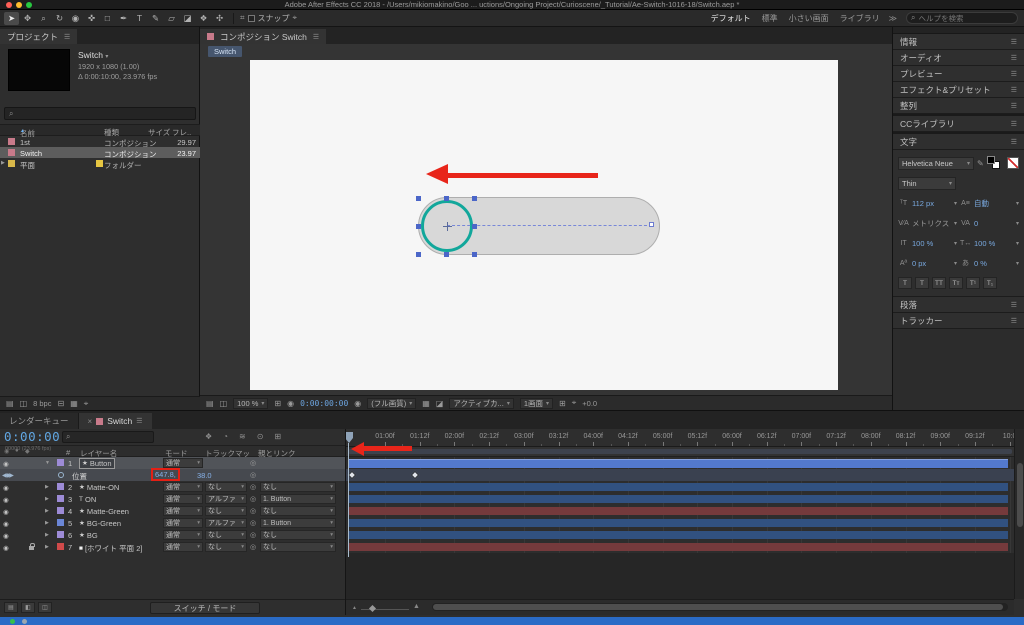 This screenshot has width=1024, height=625. Describe the element at coordinates (110, 548) in the screenshot. I see `layer-name: ■ [ホワイト 平面 2]` at that location.